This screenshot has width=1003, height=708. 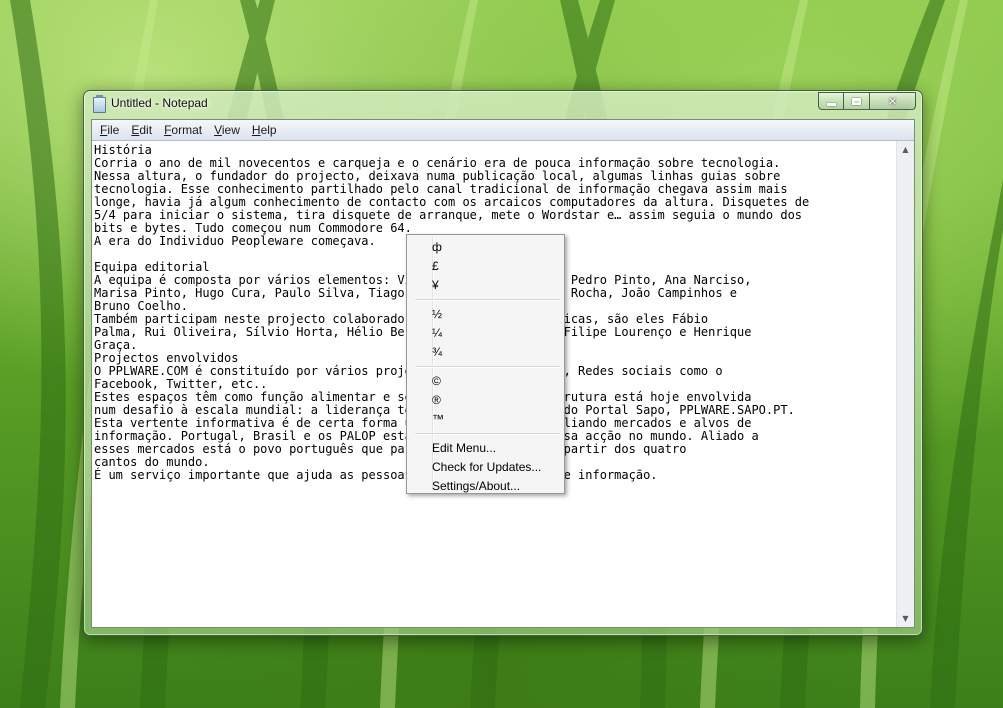 I want to click on window-title: Untitled - Notepad, so click(x=159, y=103).